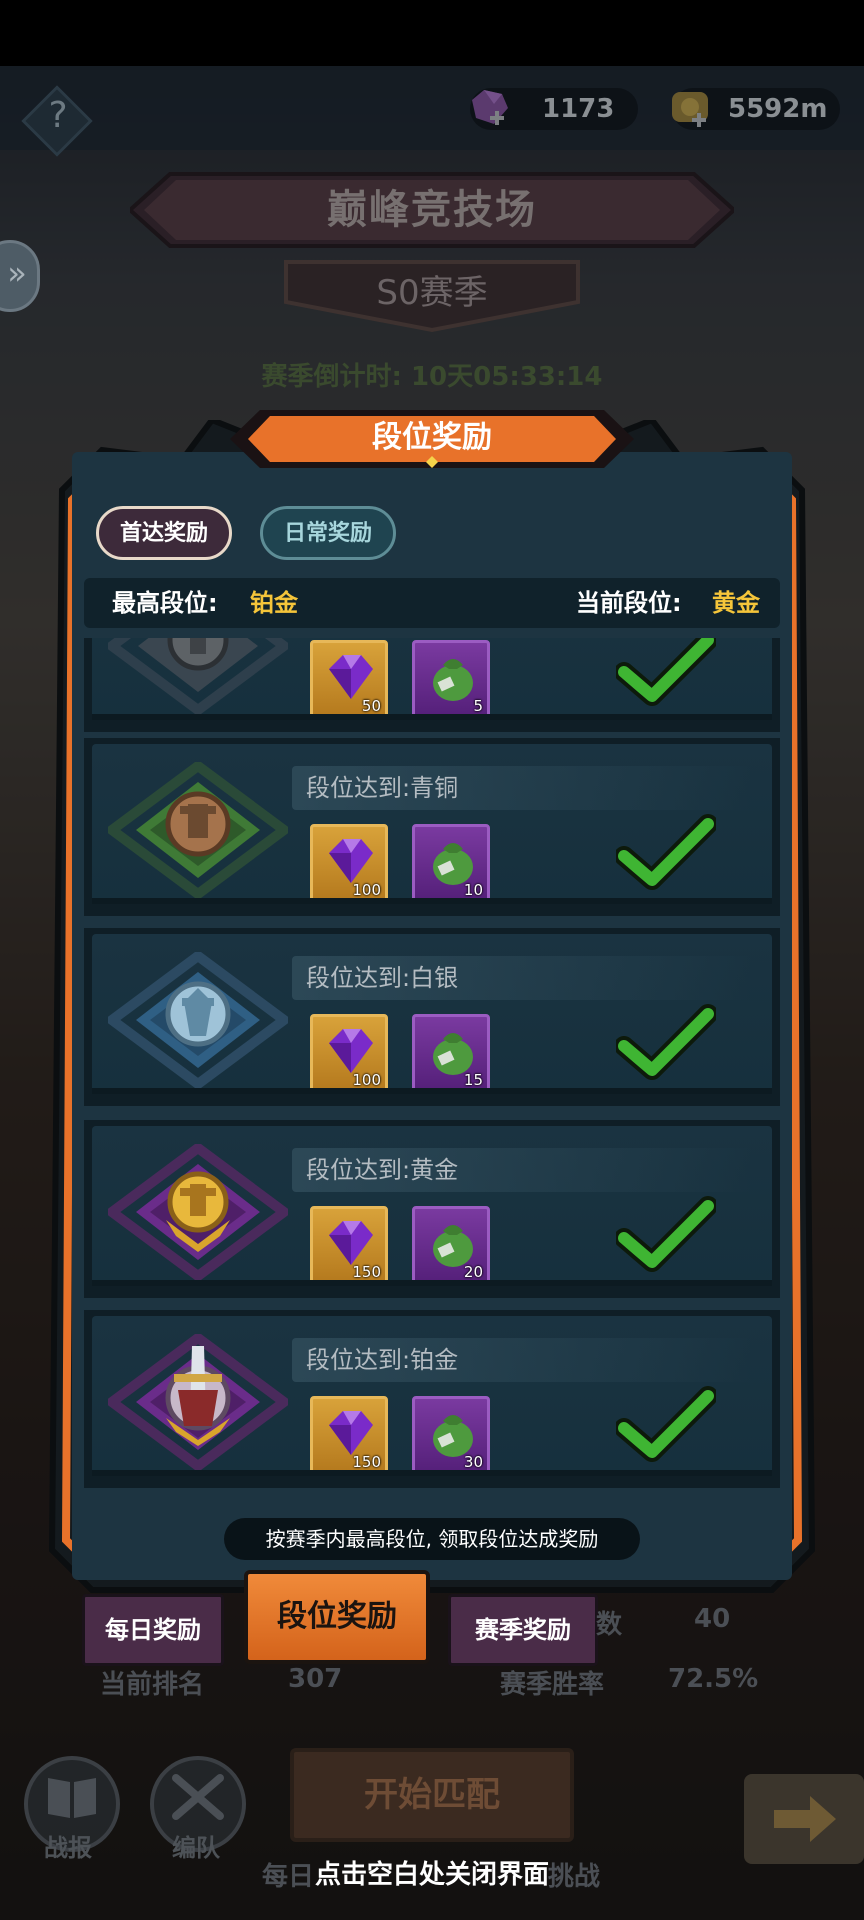 The height and width of the screenshot is (1920, 864). I want to click on tier-row: 段位达到:青铜 100 10, so click(432, 827).